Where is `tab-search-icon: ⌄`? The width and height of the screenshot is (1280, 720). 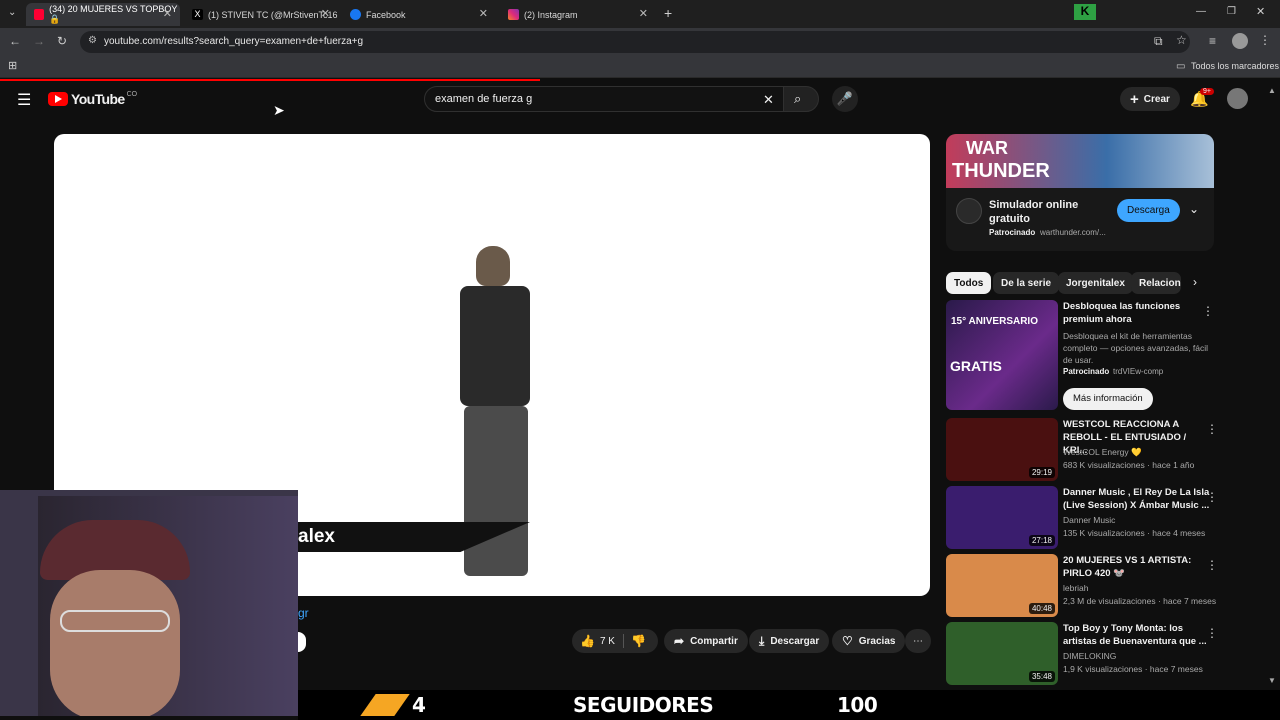
tab-search-icon: ⌄ is located at coordinates (12, 12).